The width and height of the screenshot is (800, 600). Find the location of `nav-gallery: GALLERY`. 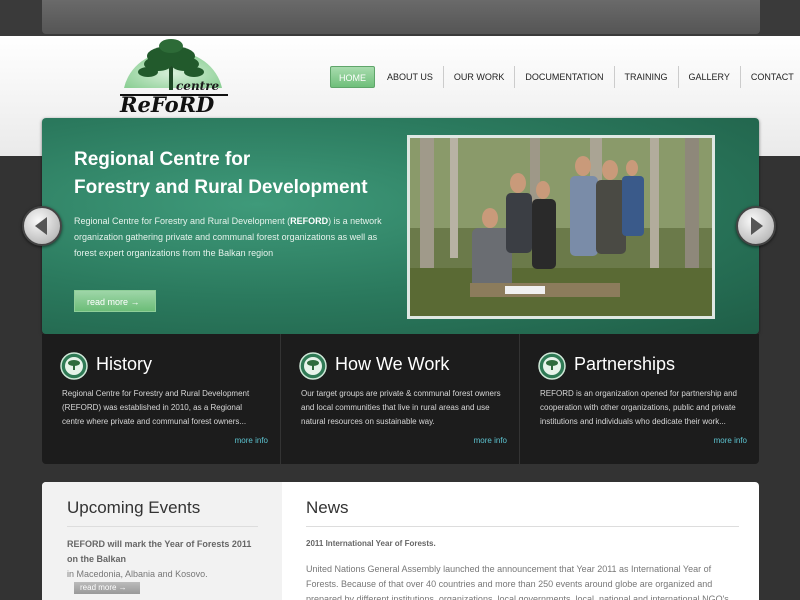

nav-gallery: GALLERY is located at coordinates (710, 77).